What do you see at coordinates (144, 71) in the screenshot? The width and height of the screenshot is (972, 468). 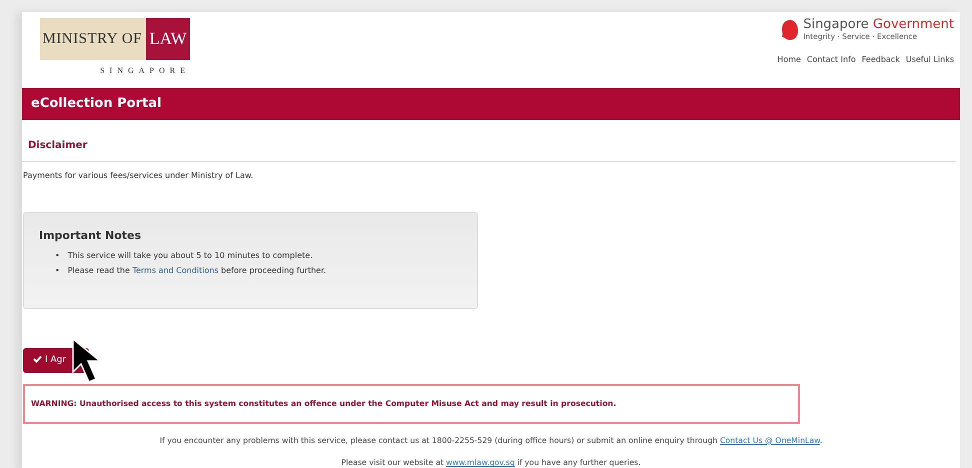 I see `logo-subtitle: SINGAPORE` at bounding box center [144, 71].